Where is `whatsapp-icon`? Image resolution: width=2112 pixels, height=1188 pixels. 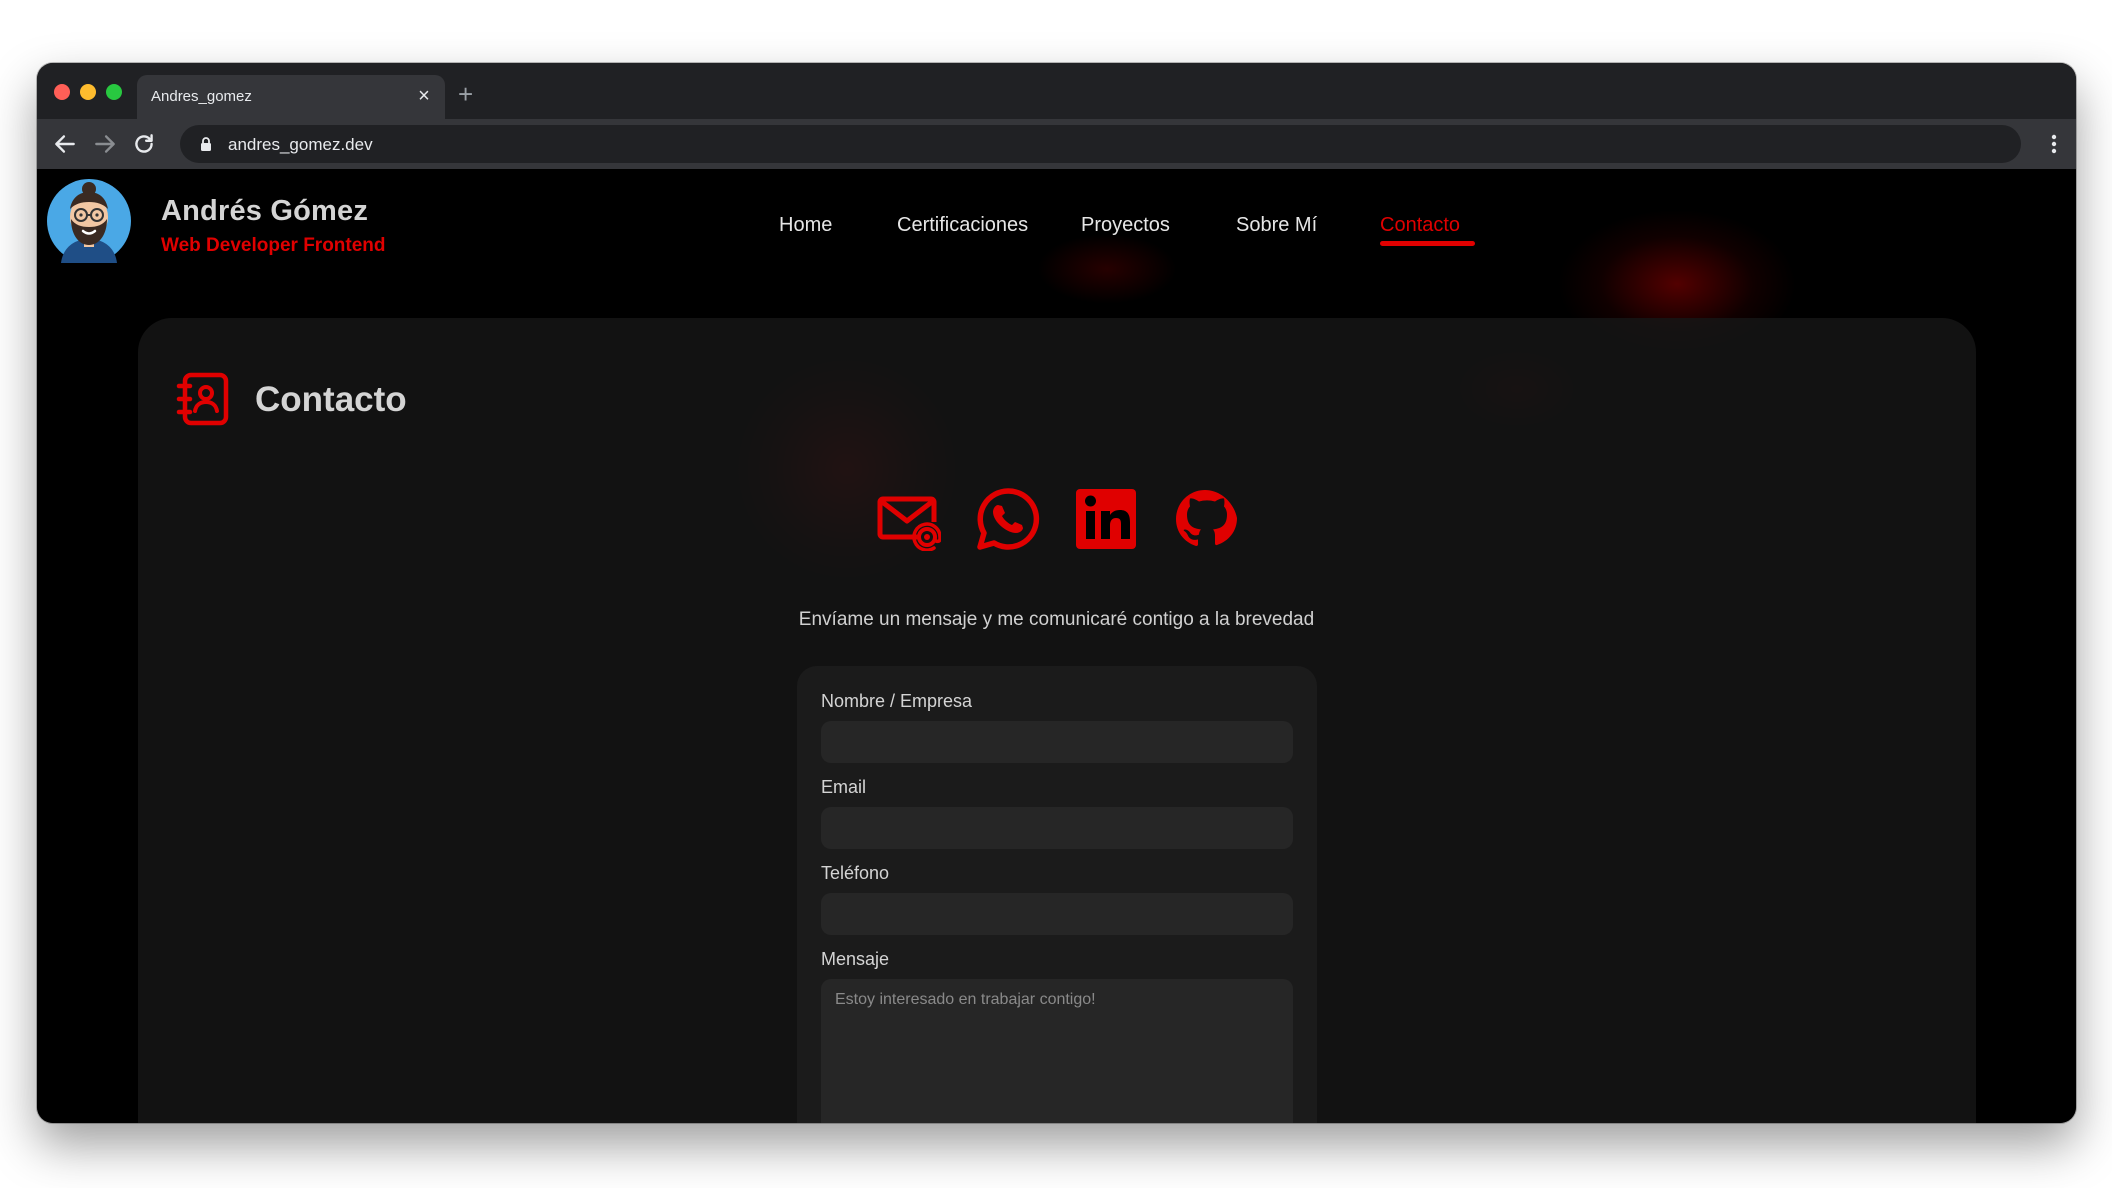 whatsapp-icon is located at coordinates (1008, 519).